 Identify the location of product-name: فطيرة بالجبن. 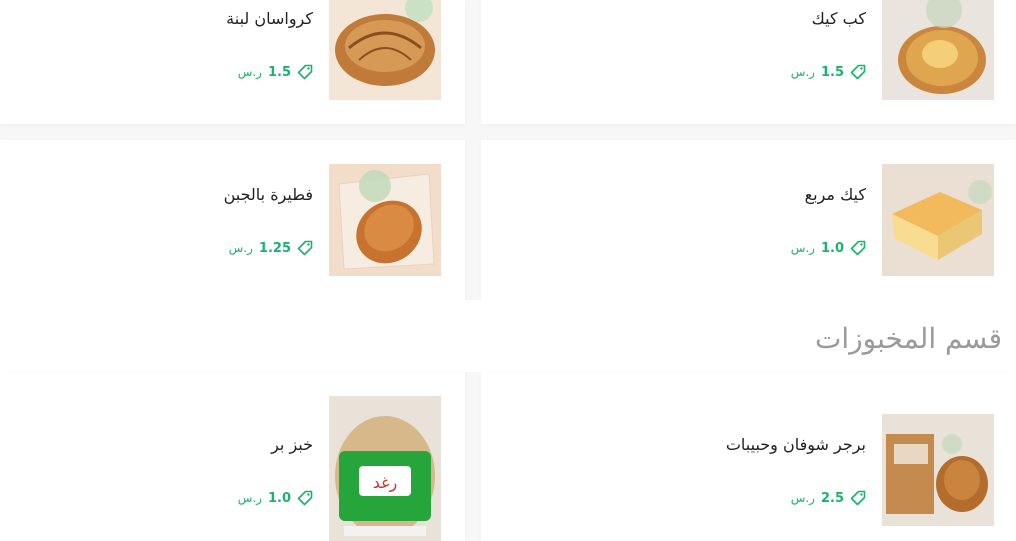
(268, 194).